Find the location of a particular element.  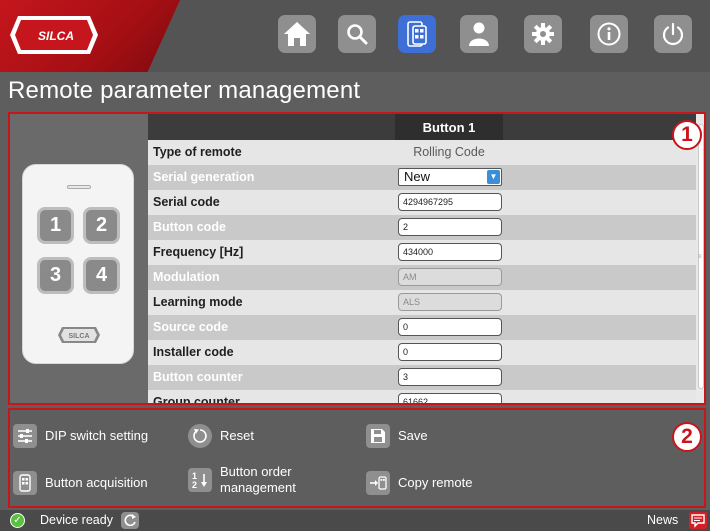

table-row: Group counter 61662 is located at coordinates (422, 397).